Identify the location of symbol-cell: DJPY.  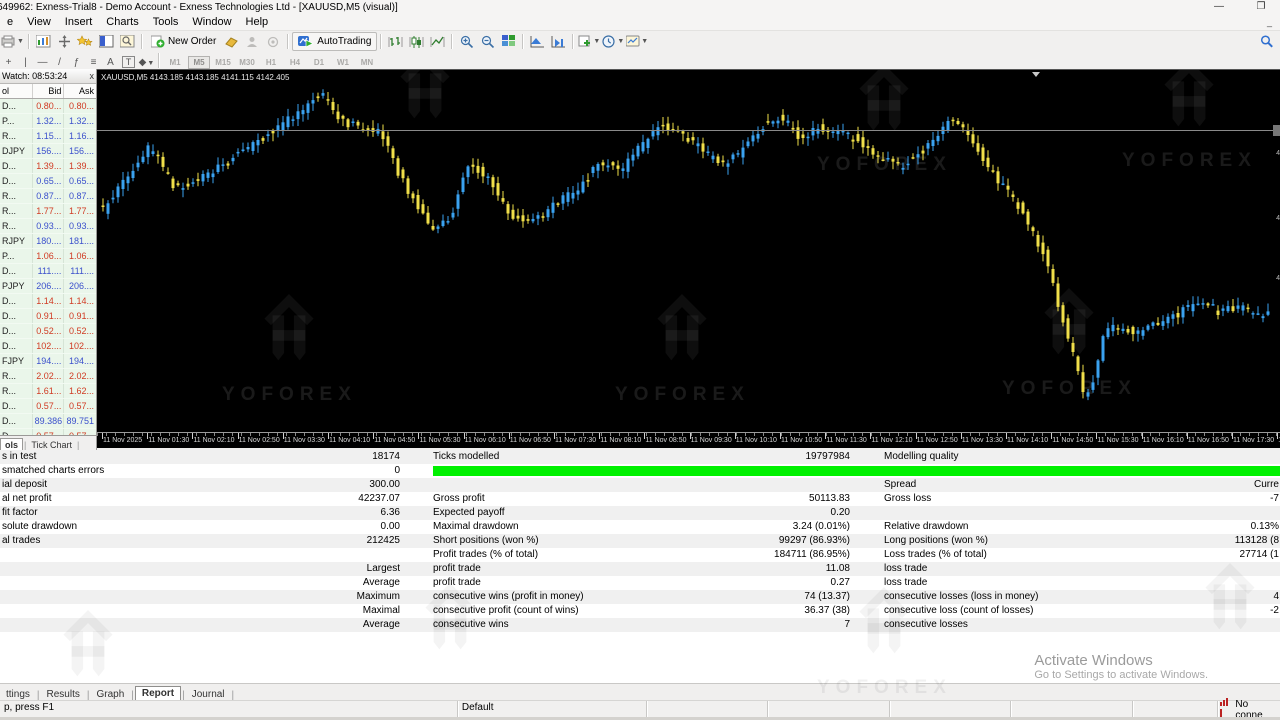
(16, 151).